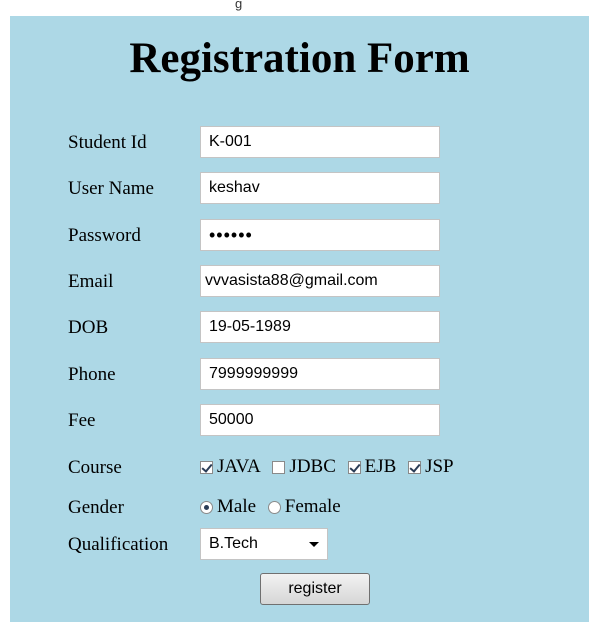 The width and height of the screenshot is (589, 622). What do you see at coordinates (88, 327) in the screenshot?
I see `dob-label: DOB` at bounding box center [88, 327].